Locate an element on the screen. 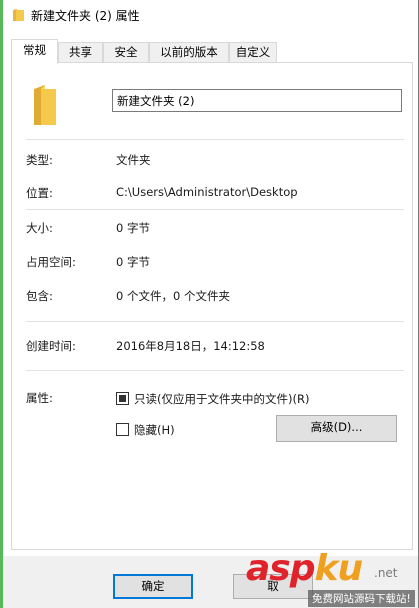 This screenshot has height=608, width=419. created-value: 2016年8月18日，14:12:58 is located at coordinates (190, 346).